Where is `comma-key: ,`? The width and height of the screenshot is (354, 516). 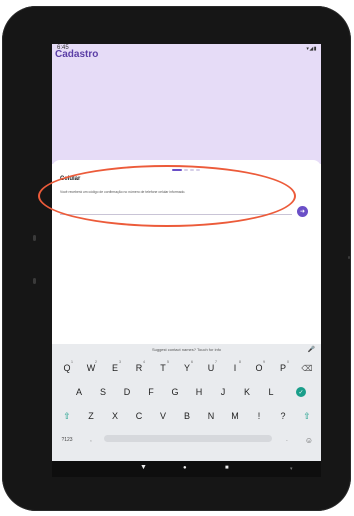 comma-key: , is located at coordinates (91, 440).